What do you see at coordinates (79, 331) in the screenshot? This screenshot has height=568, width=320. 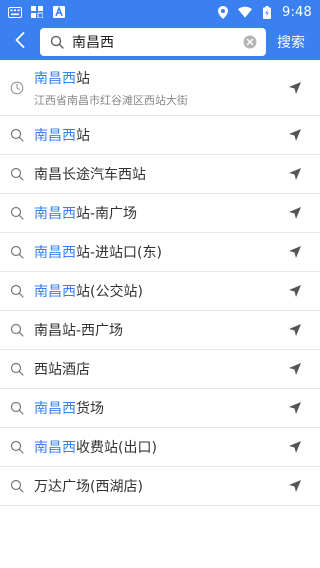 I see `suggestion-title-rest: 南昌站-西广场` at bounding box center [79, 331].